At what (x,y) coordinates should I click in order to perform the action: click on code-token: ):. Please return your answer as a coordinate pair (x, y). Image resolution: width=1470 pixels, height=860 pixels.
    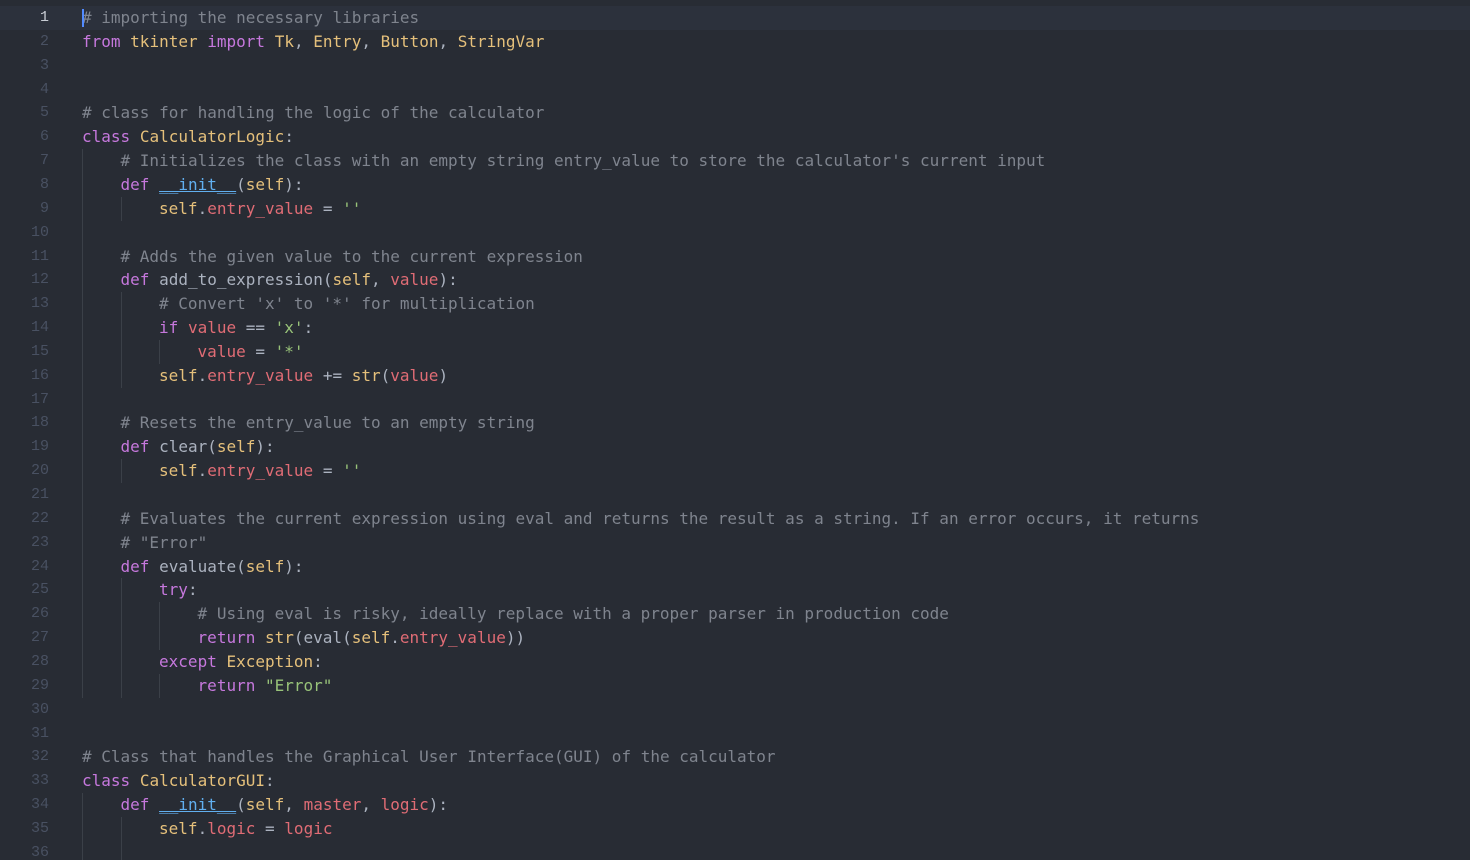
    Looking at the image, I should click on (265, 447).